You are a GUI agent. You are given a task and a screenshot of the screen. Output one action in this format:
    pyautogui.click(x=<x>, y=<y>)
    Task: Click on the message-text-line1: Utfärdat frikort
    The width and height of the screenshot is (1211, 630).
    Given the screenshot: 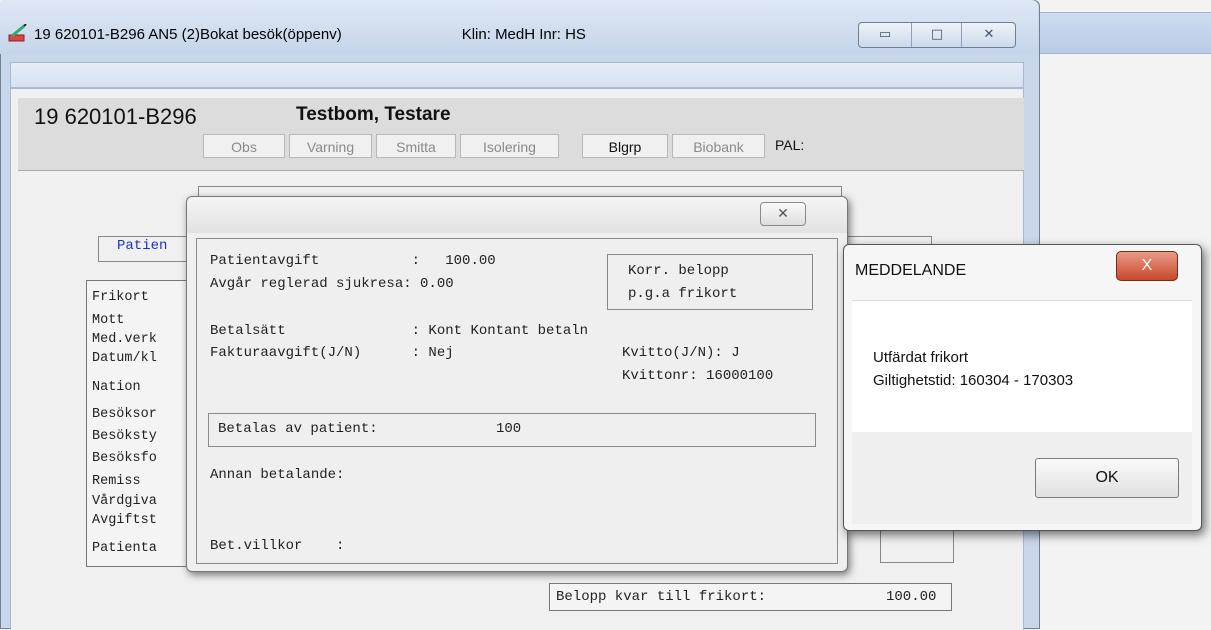 What is the action you would take?
    pyautogui.click(x=921, y=357)
    